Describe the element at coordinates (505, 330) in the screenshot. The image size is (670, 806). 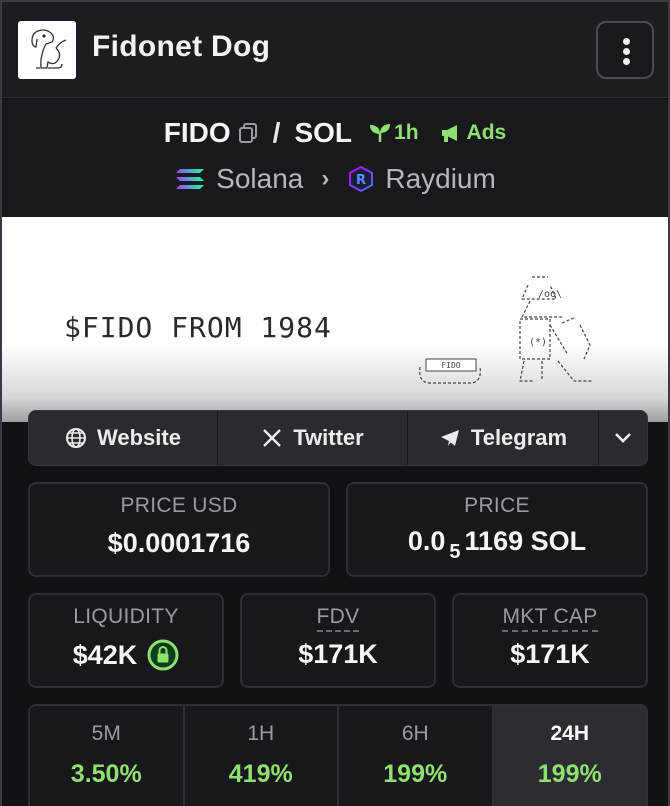
I see `ascii-dog-illustration: /oo\ (*) FIDO` at that location.